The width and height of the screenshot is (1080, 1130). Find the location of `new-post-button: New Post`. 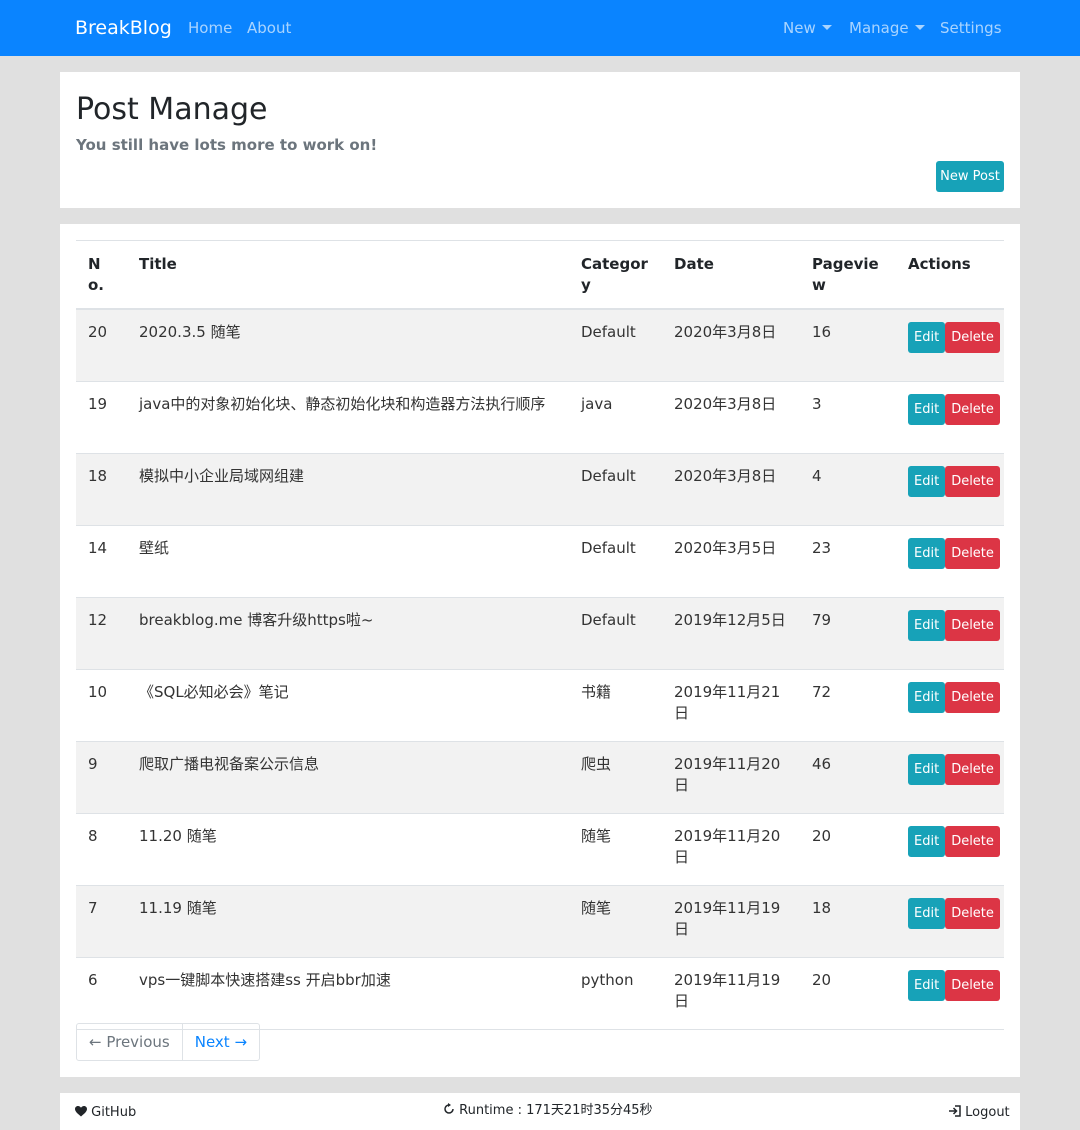

new-post-button: New Post is located at coordinates (970, 176).